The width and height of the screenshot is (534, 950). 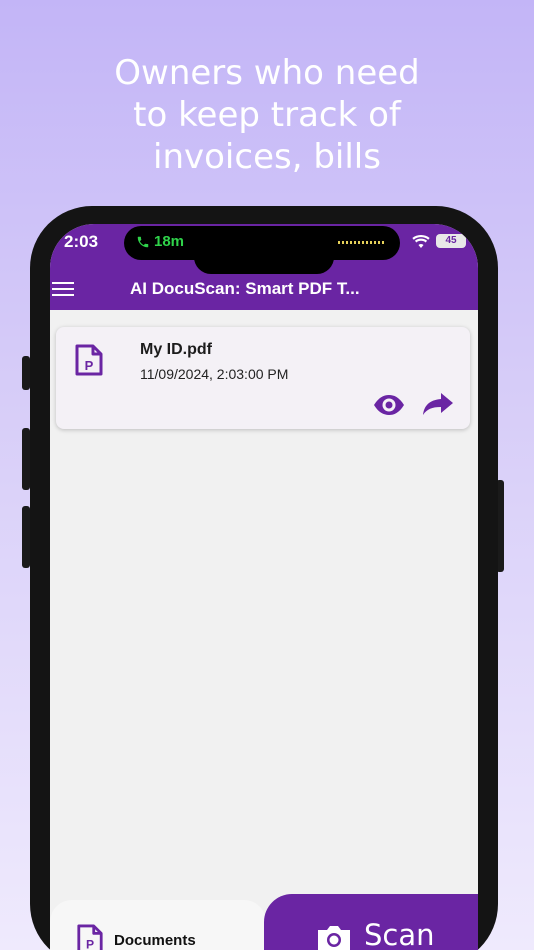 I want to click on bottom-navigation: P Documents Scan, so click(x=264, y=922).